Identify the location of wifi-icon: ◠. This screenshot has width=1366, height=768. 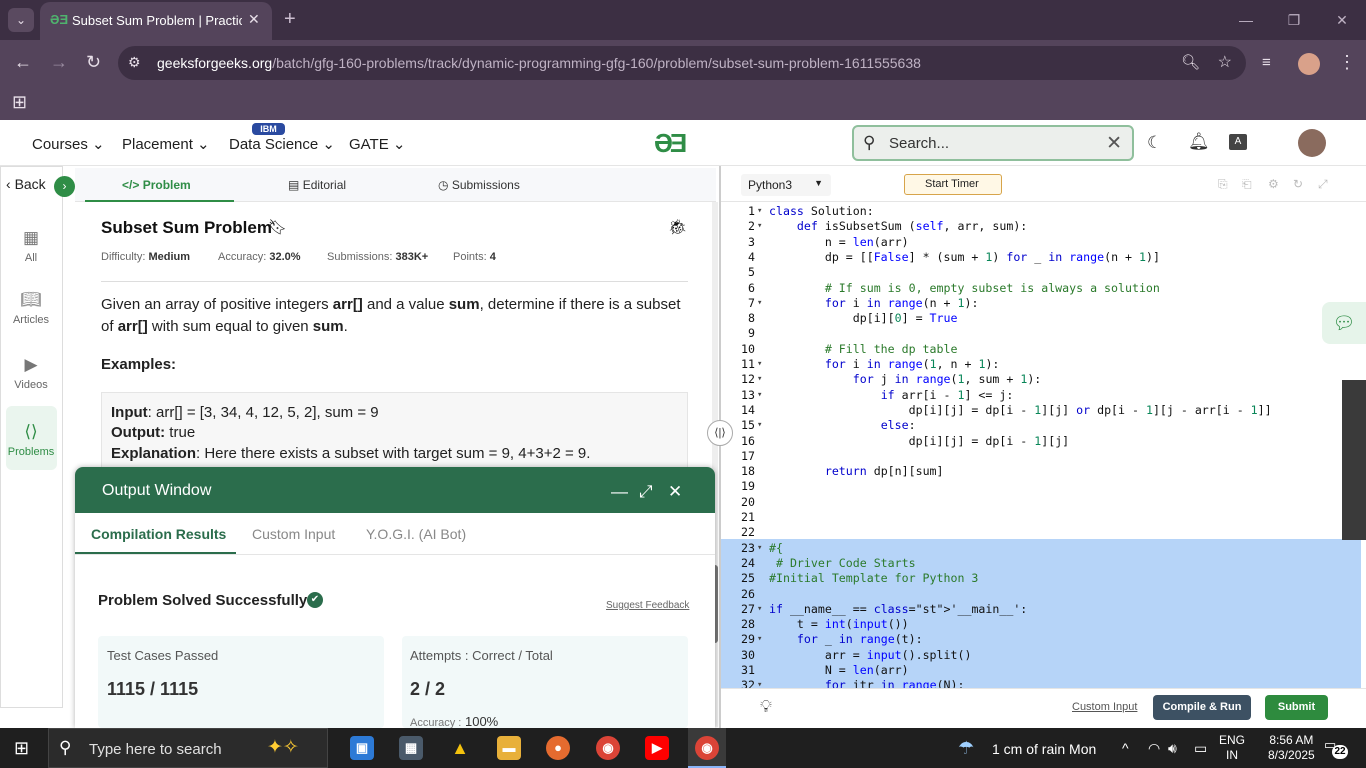
(1154, 748).